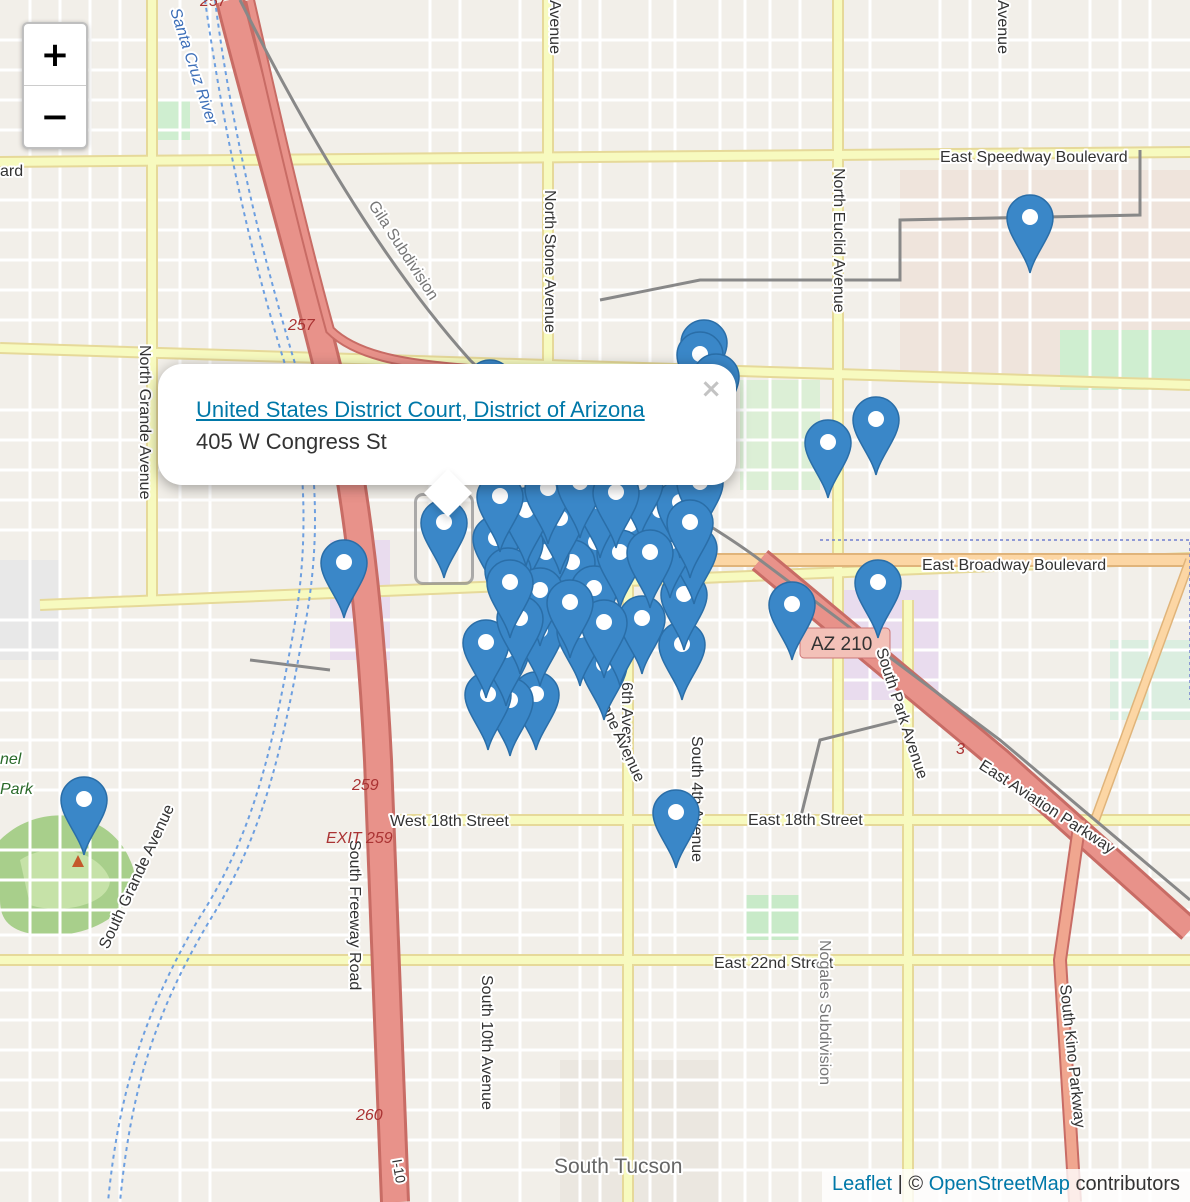 The image size is (1190, 1202). I want to click on label-257b: 257, so click(301, 325).